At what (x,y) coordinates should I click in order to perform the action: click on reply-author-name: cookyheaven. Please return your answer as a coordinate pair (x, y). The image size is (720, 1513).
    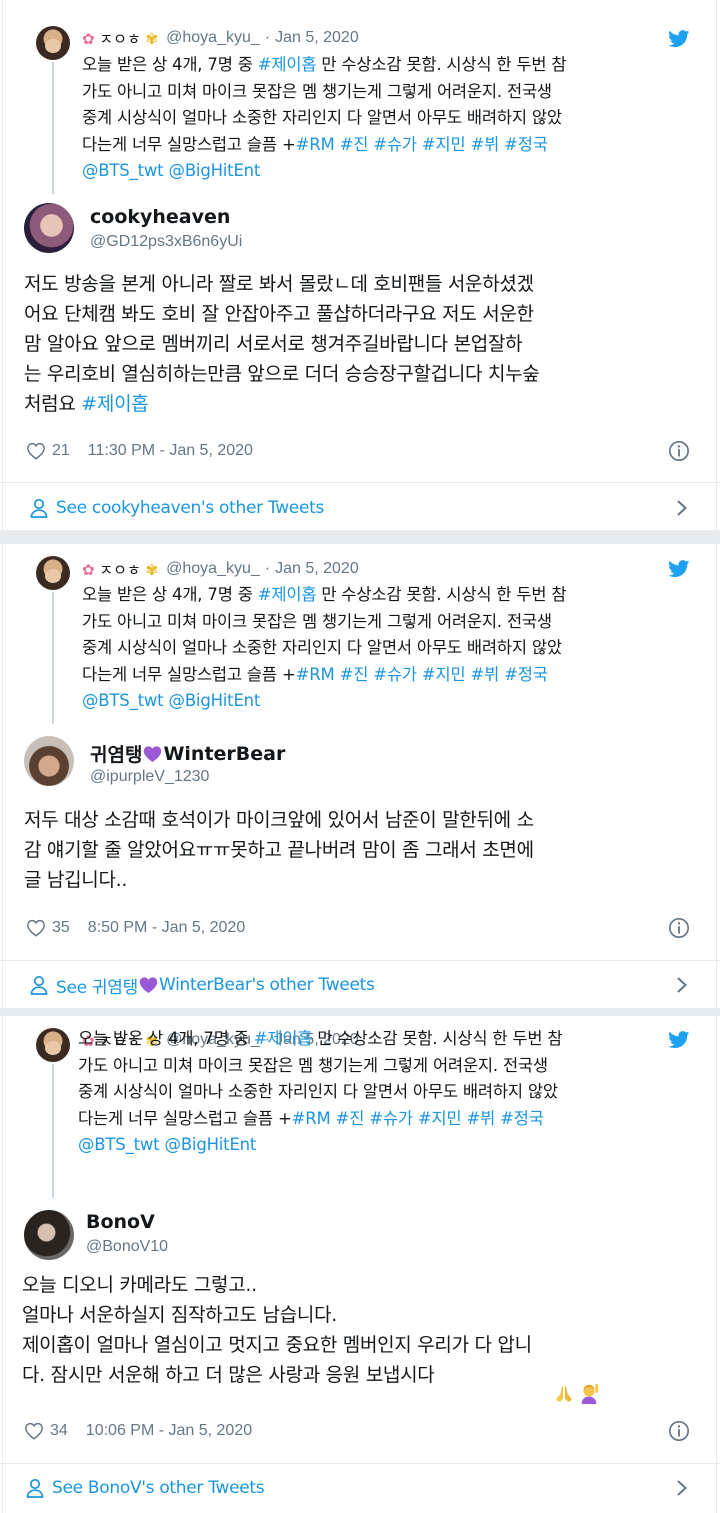
    Looking at the image, I should click on (160, 217).